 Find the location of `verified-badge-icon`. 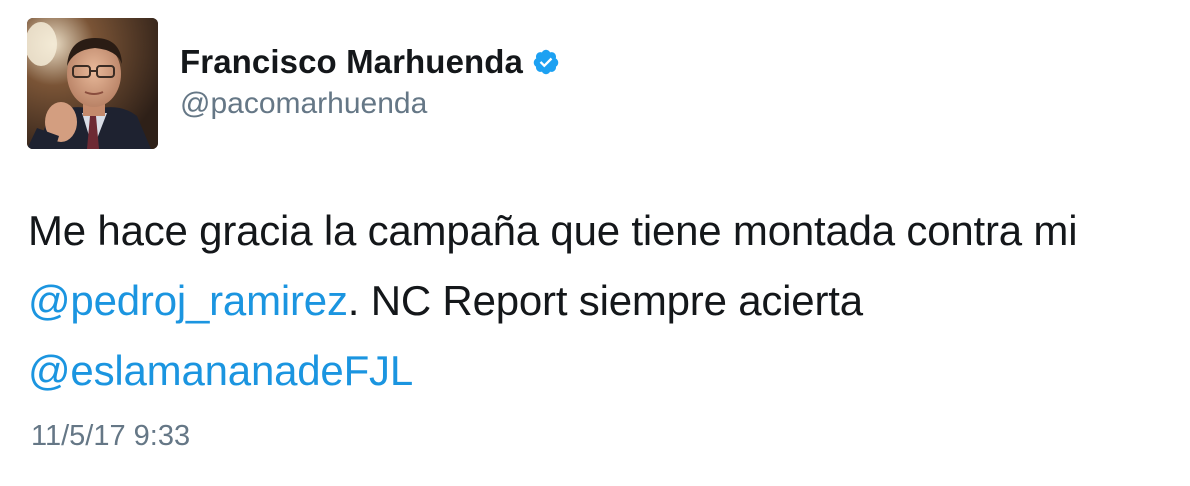

verified-badge-icon is located at coordinates (546, 62).